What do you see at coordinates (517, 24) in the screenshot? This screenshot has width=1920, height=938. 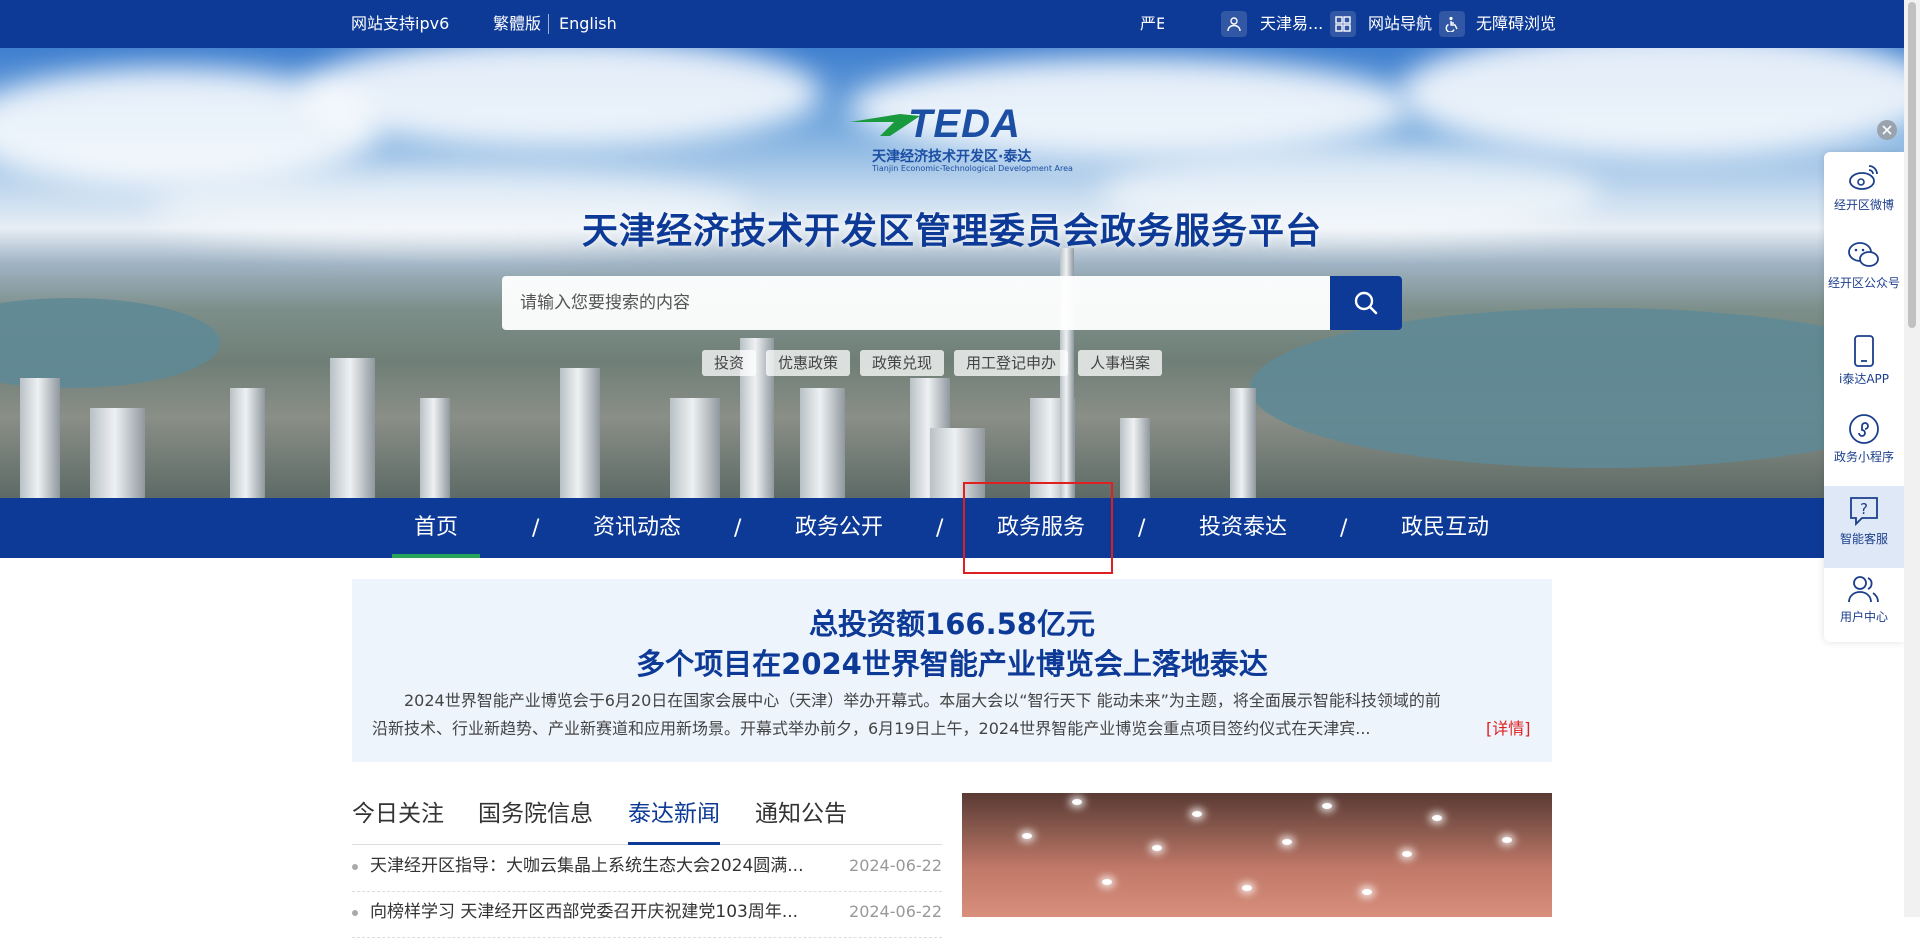 I see `traditional-chinese-link: 繁體版` at bounding box center [517, 24].